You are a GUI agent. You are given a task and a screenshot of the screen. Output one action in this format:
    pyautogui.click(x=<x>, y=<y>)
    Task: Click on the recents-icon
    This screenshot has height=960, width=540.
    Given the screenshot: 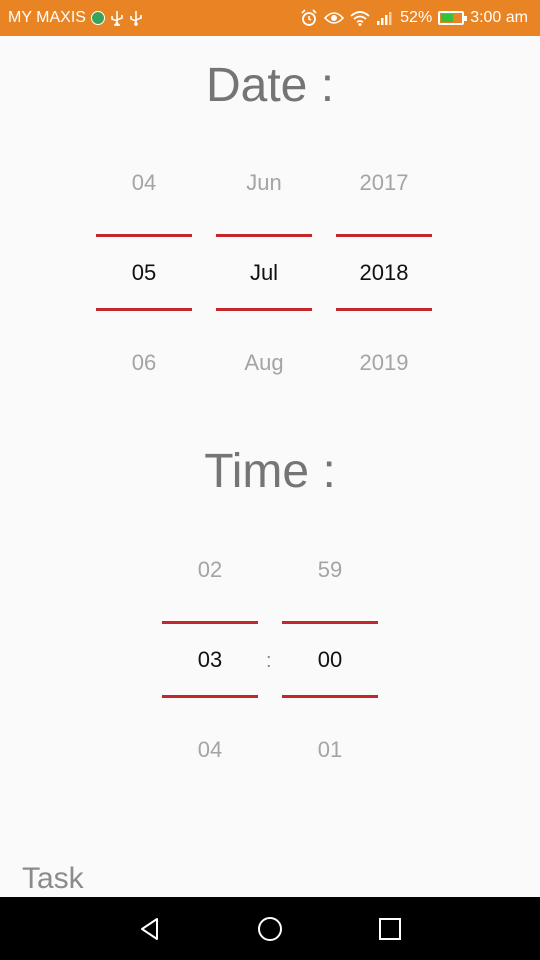 What is the action you would take?
    pyautogui.click(x=390, y=928)
    